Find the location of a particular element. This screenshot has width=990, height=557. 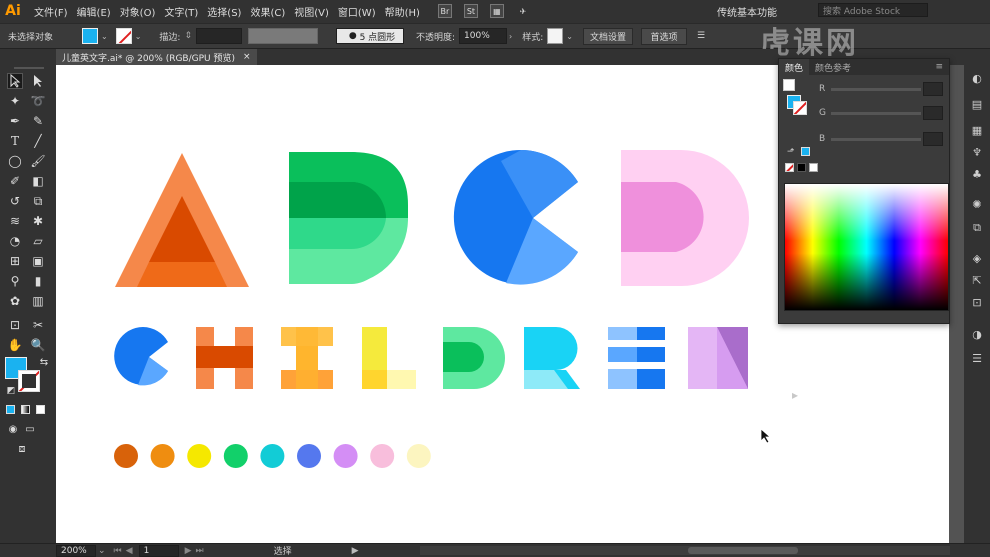

layers-icon: ◈ is located at coordinates (977, 258).